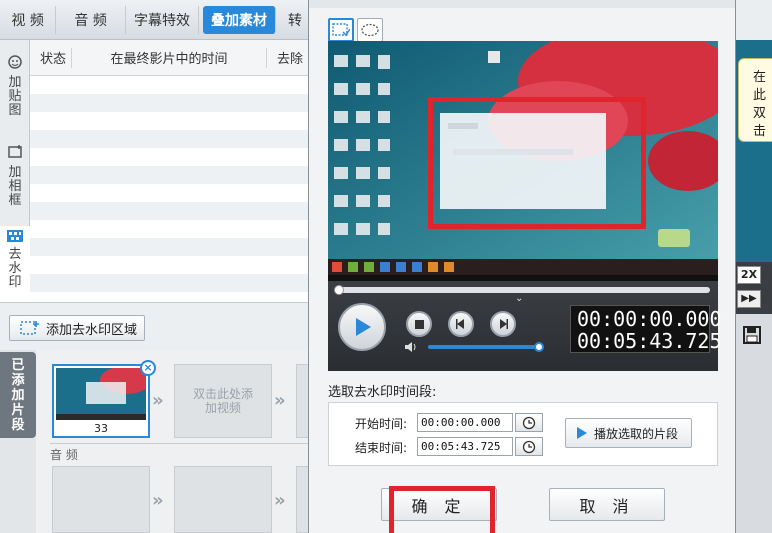 This screenshot has width=772, height=533. Describe the element at coordinates (752, 335) in the screenshot. I see `save-icon` at that location.